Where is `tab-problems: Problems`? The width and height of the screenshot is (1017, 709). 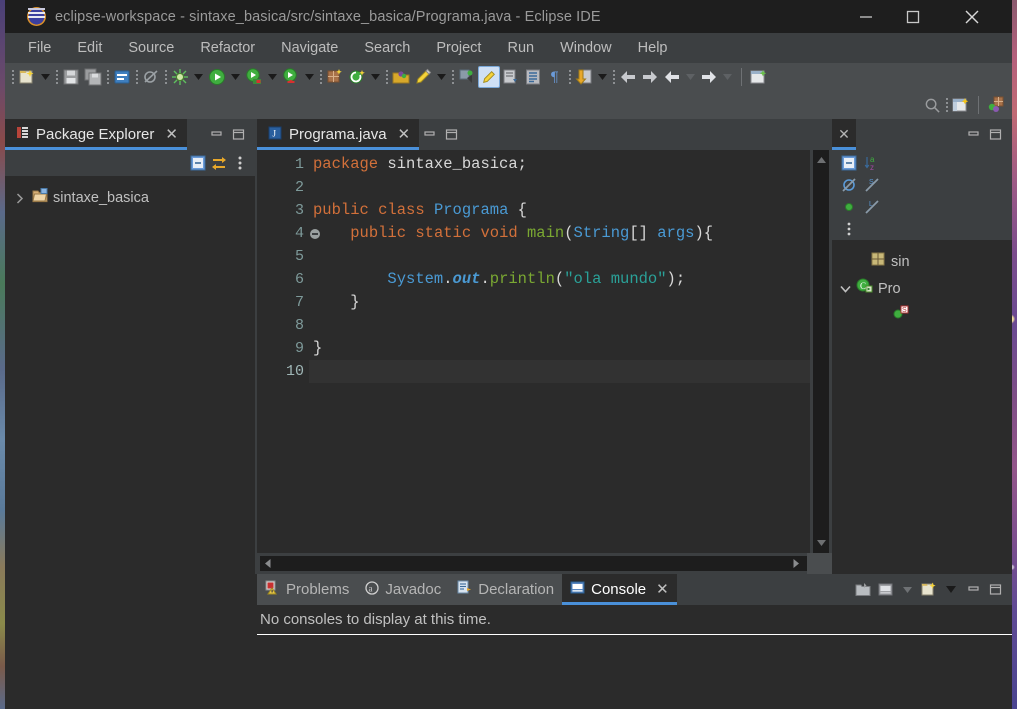 tab-problems: Problems is located at coordinates (307, 589).